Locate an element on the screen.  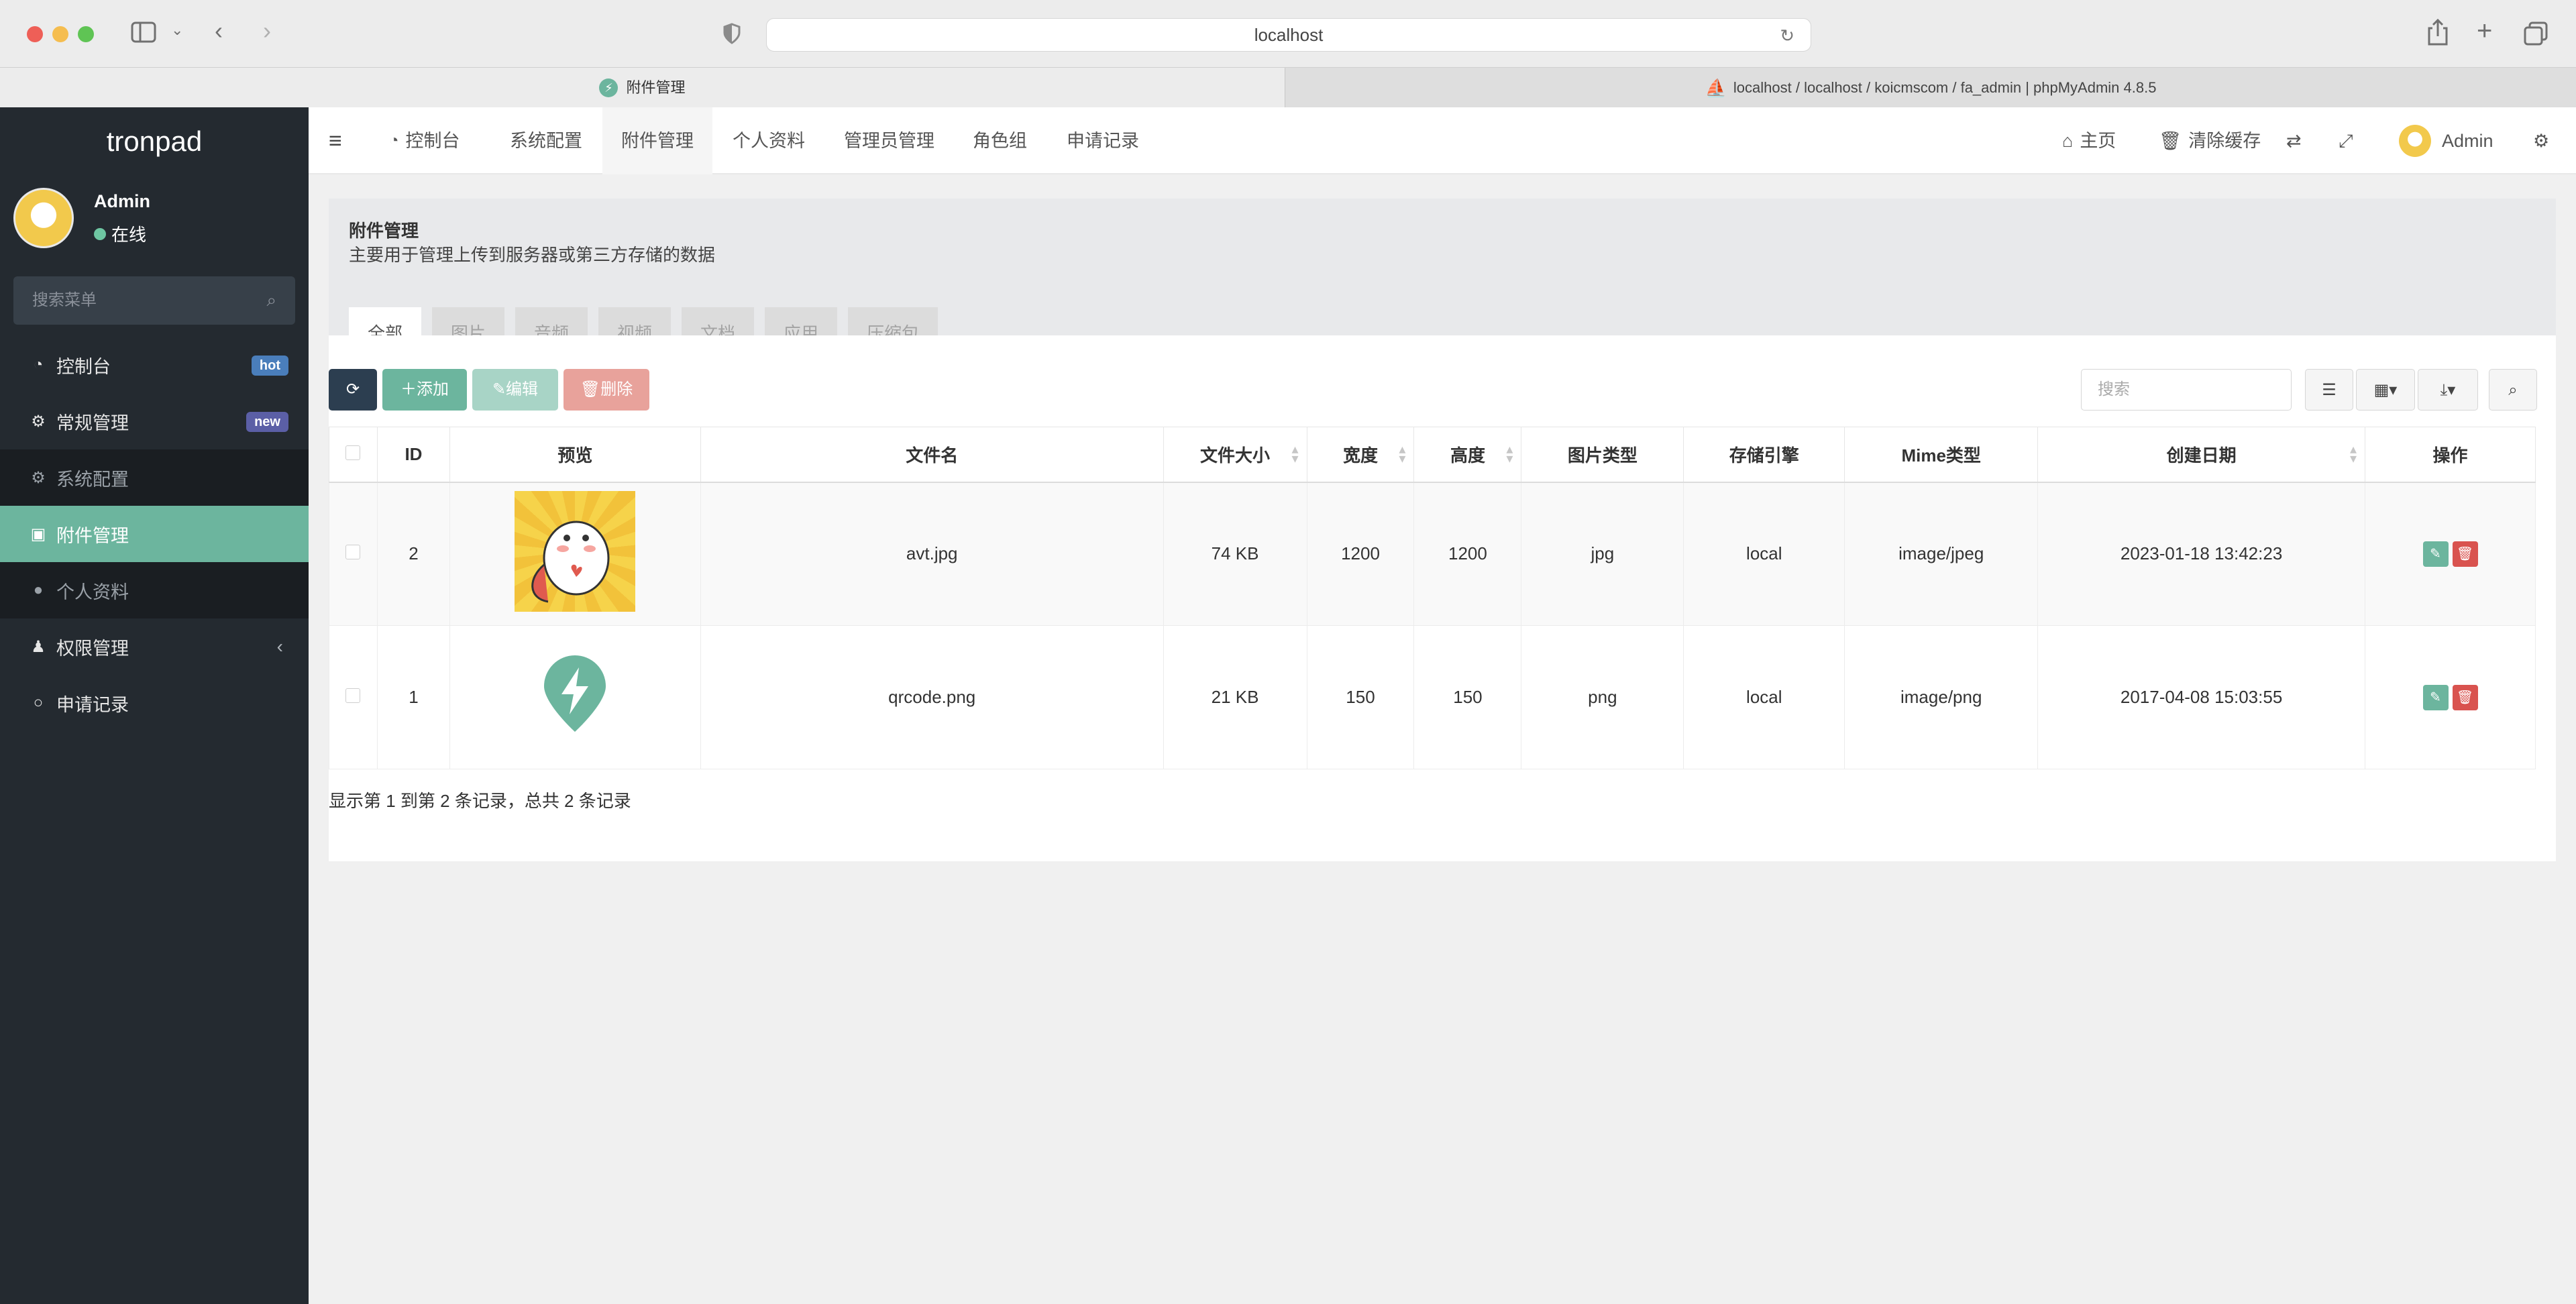
privacy-shield-icon is located at coordinates (732, 36).